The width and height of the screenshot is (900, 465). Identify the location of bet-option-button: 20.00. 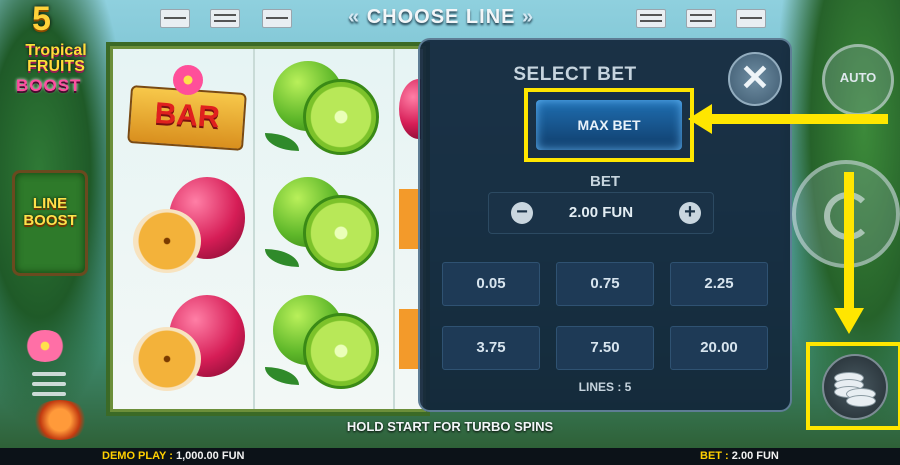
(719, 348).